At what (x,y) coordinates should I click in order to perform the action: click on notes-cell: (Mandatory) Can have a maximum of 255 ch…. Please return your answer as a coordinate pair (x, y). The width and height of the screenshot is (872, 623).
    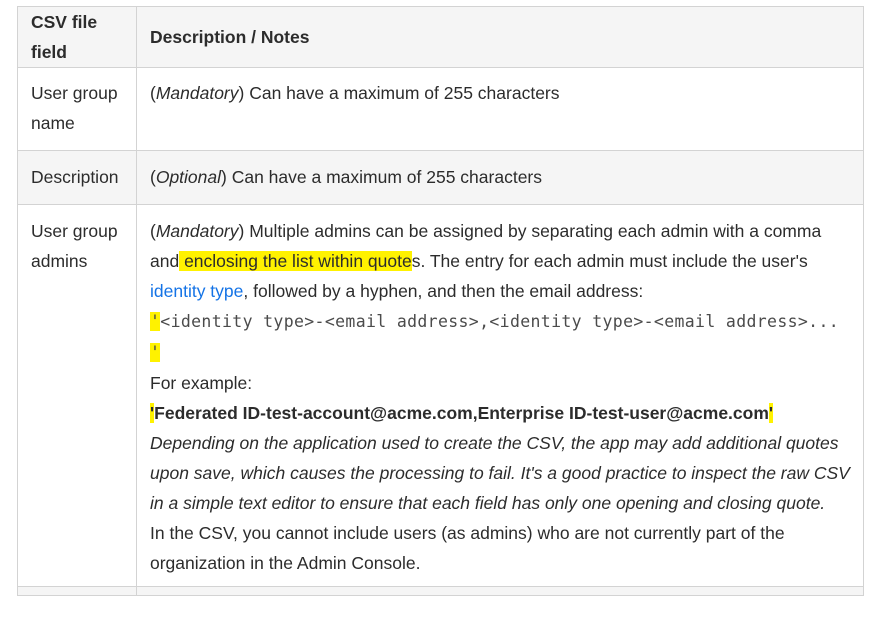
    Looking at the image, I should click on (500, 109).